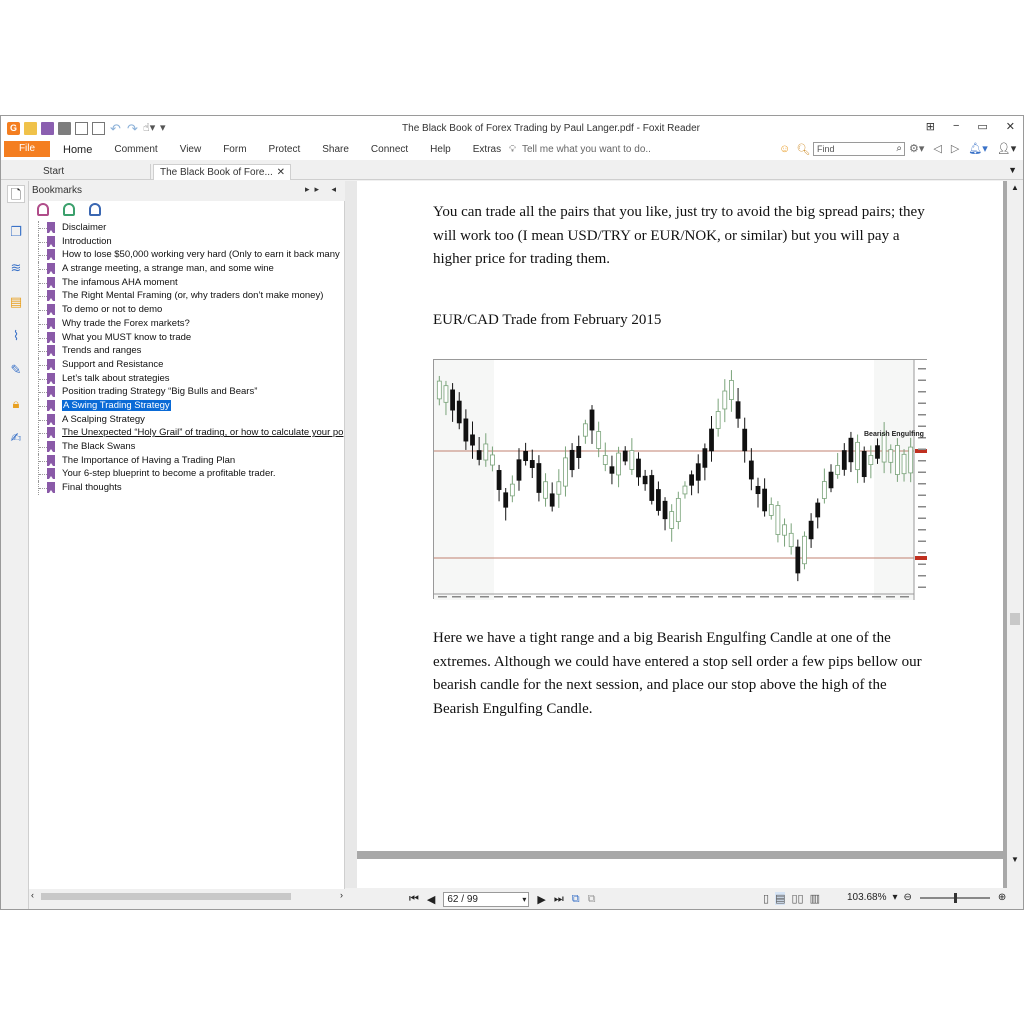 This screenshot has height=1024, width=1024. Describe the element at coordinates (431, 899) in the screenshot. I see `previous-page-icon: ◀` at that location.